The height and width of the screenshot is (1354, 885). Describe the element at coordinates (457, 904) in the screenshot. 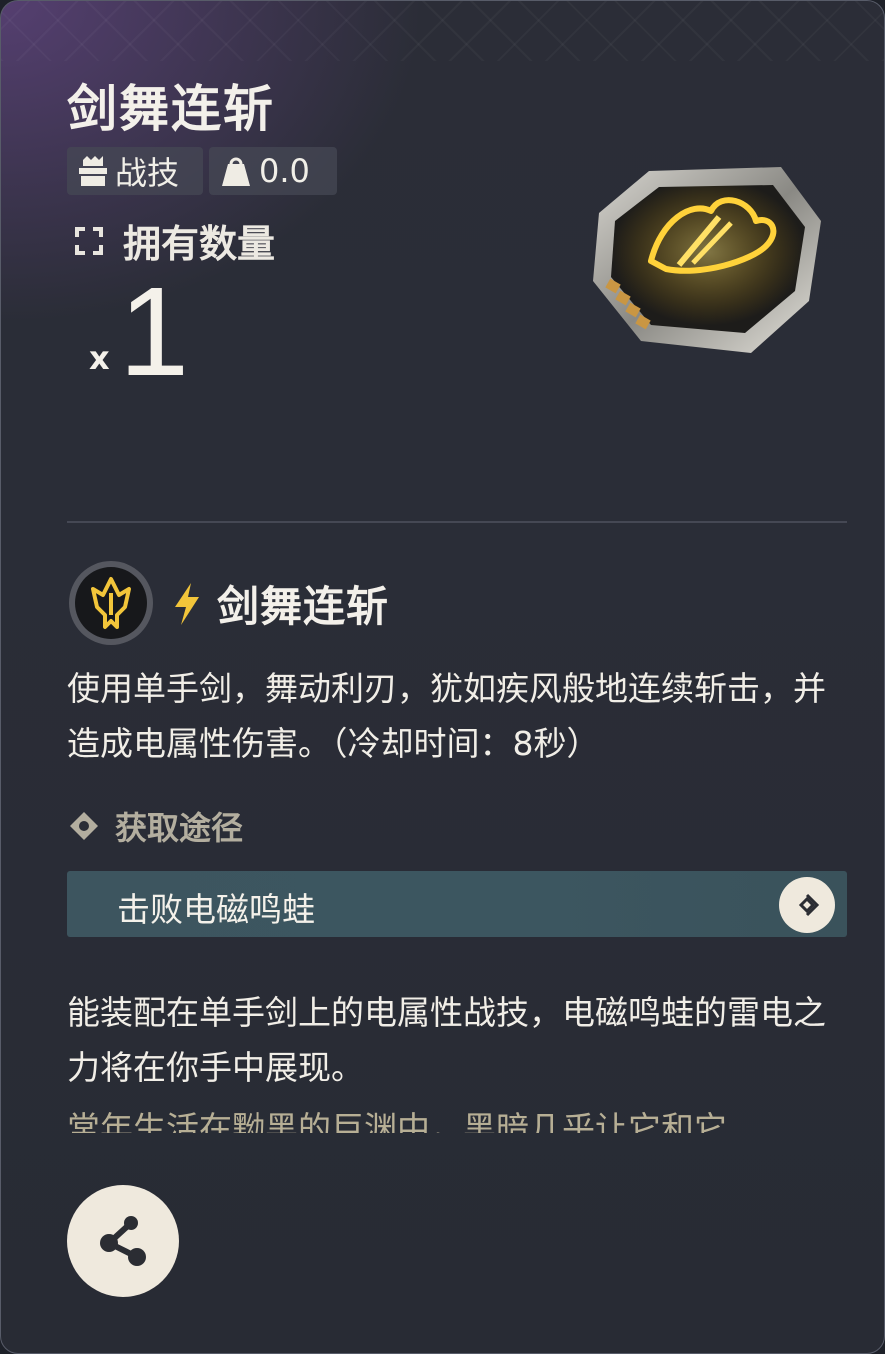

I see `source-entry: 击败电磁鸣蛙` at that location.